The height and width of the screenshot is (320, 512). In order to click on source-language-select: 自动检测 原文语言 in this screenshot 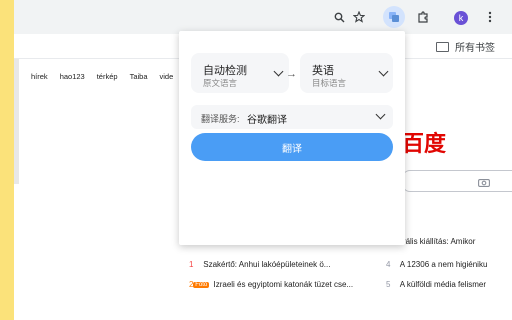, I will do `click(240, 73)`.